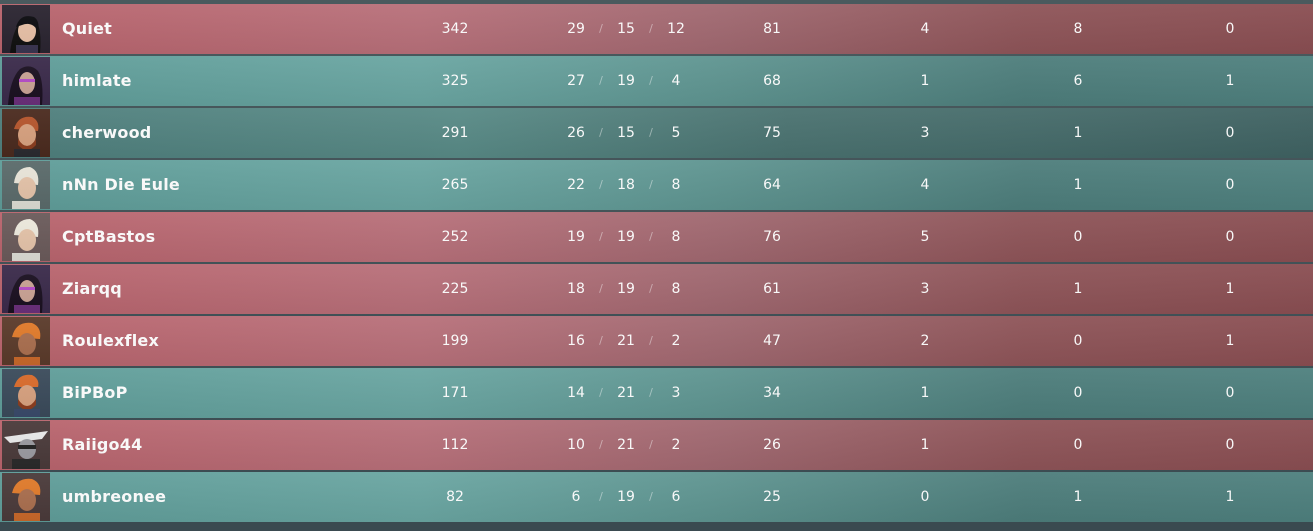  What do you see at coordinates (925, 497) in the screenshot?
I see `first-bloods-value: 0` at bounding box center [925, 497].